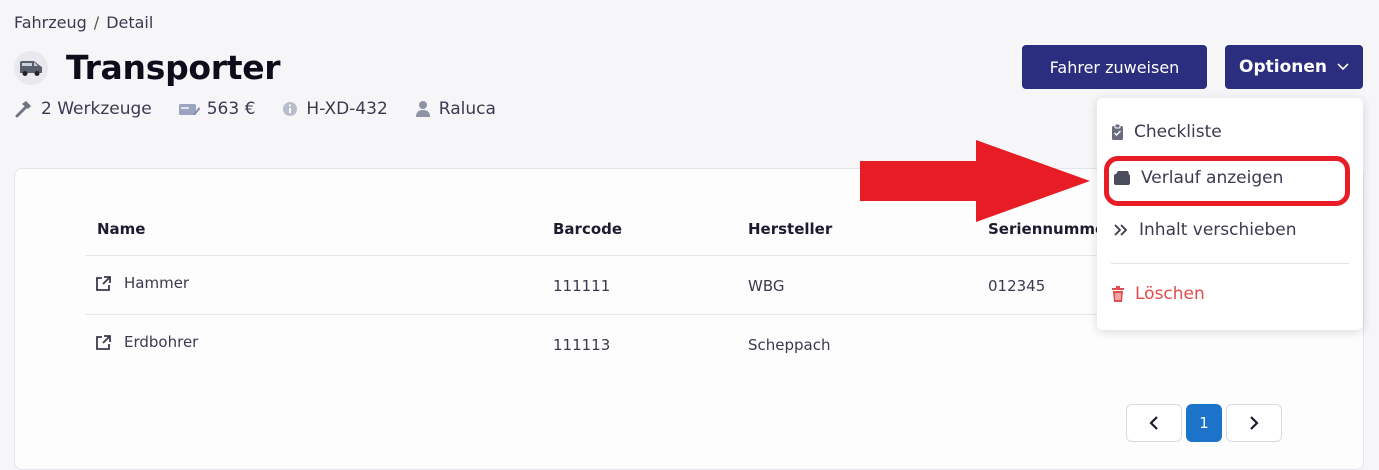 This screenshot has height=470, width=1379. Describe the element at coordinates (31, 67) in the screenshot. I see `van-icon` at that location.